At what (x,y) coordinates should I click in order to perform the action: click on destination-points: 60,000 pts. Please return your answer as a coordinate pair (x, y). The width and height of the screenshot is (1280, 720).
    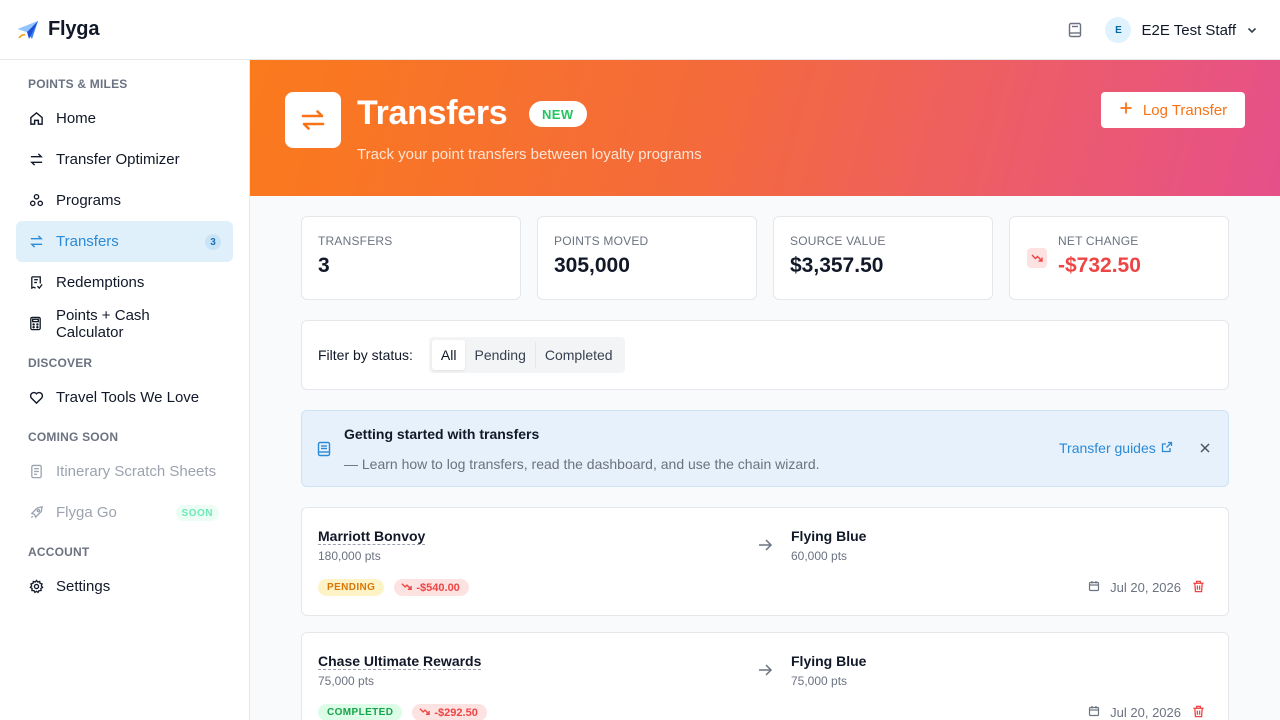
    Looking at the image, I should click on (819, 556).